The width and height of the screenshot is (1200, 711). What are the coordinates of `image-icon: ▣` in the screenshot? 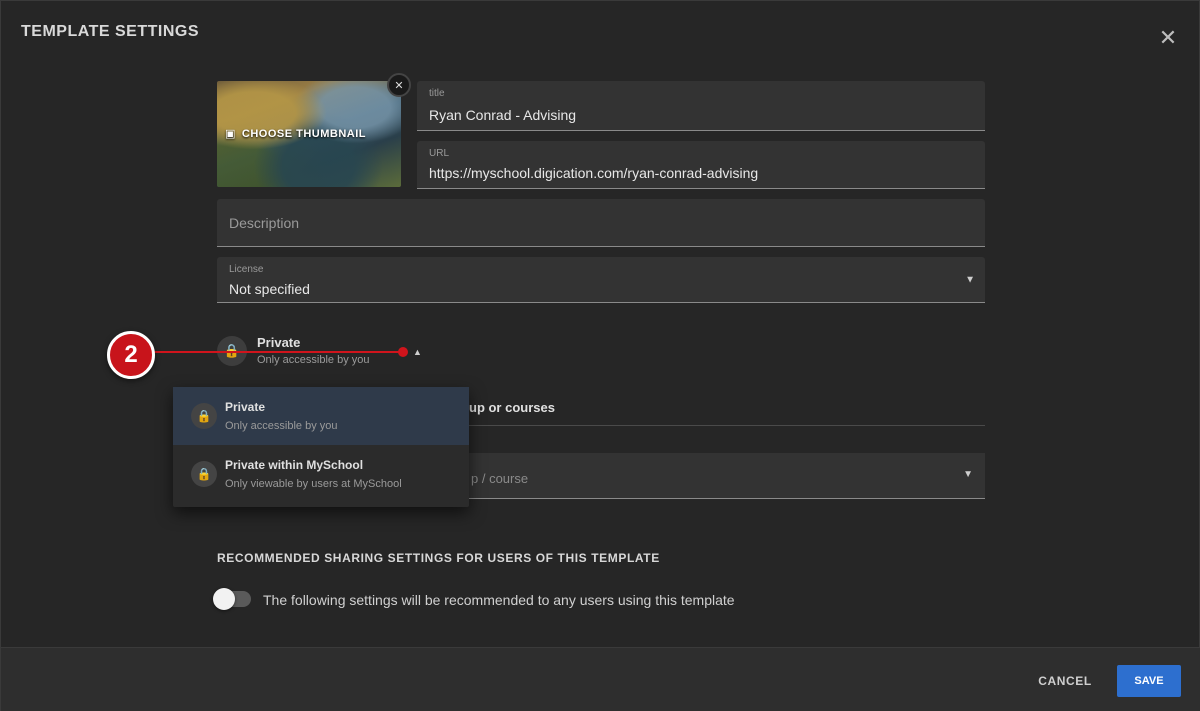 It's located at (230, 134).